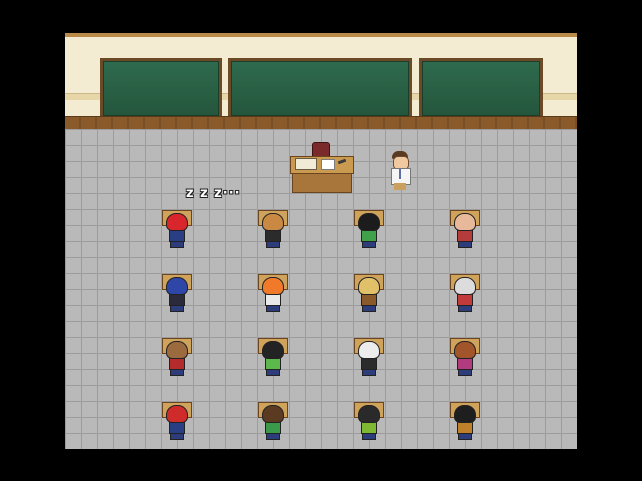  Describe the element at coordinates (481, 90) in the screenshot. I see `chalkboard-right` at that location.